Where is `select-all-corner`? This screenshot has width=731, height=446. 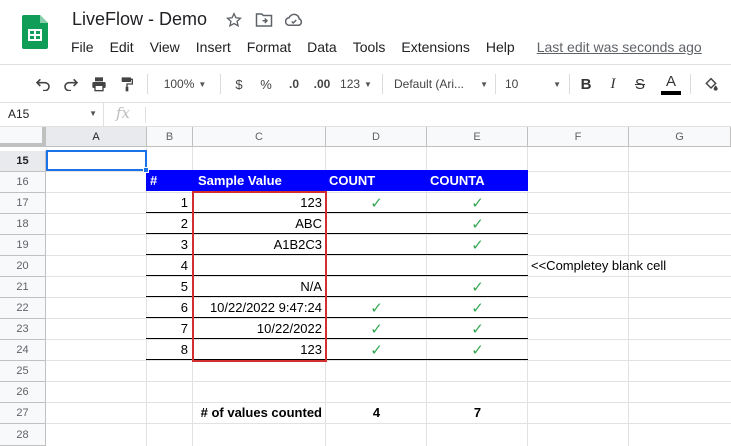 select-all-corner is located at coordinates (23, 137).